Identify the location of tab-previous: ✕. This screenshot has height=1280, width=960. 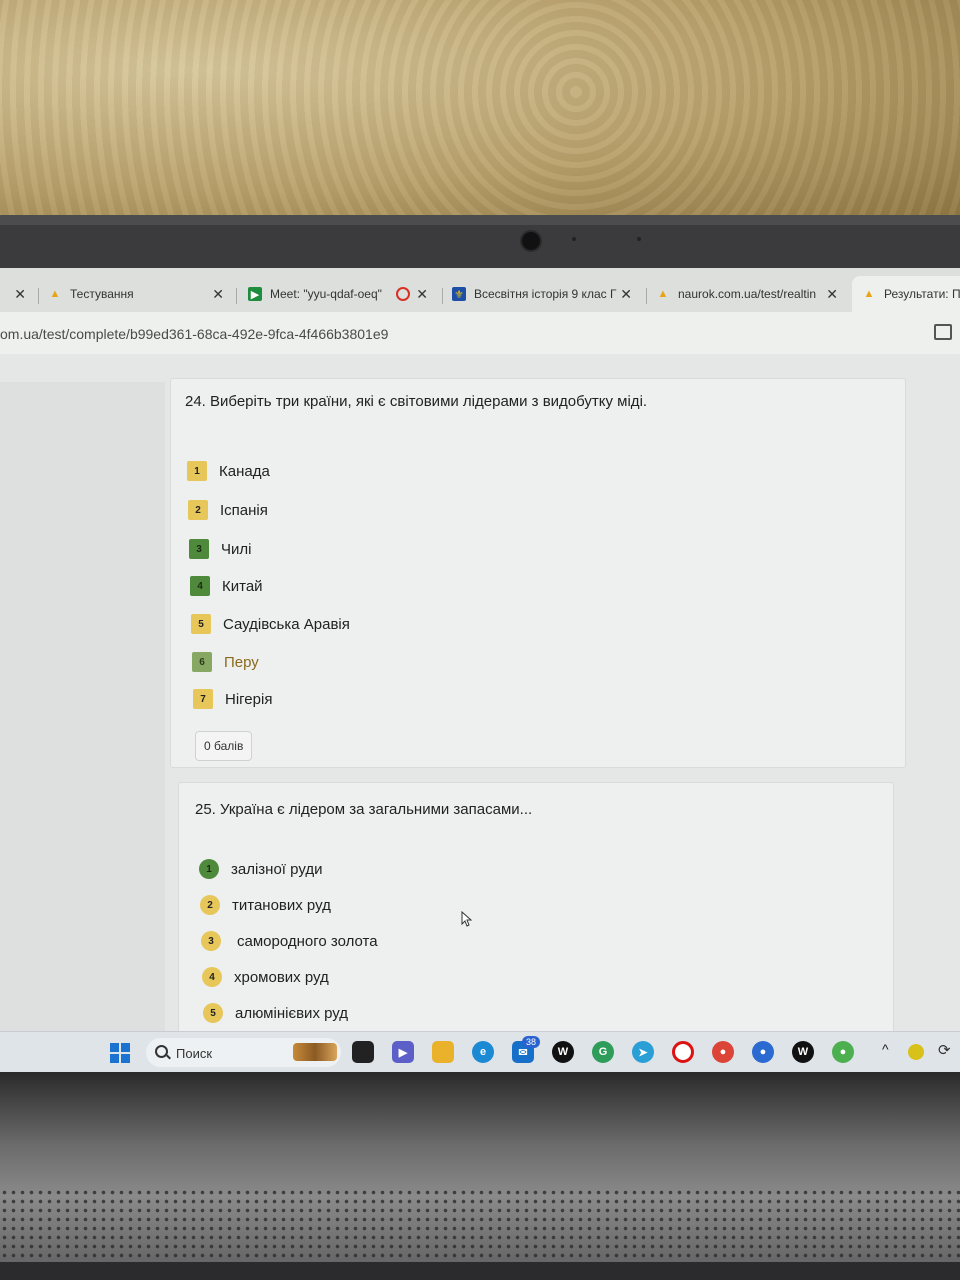
(23, 294).